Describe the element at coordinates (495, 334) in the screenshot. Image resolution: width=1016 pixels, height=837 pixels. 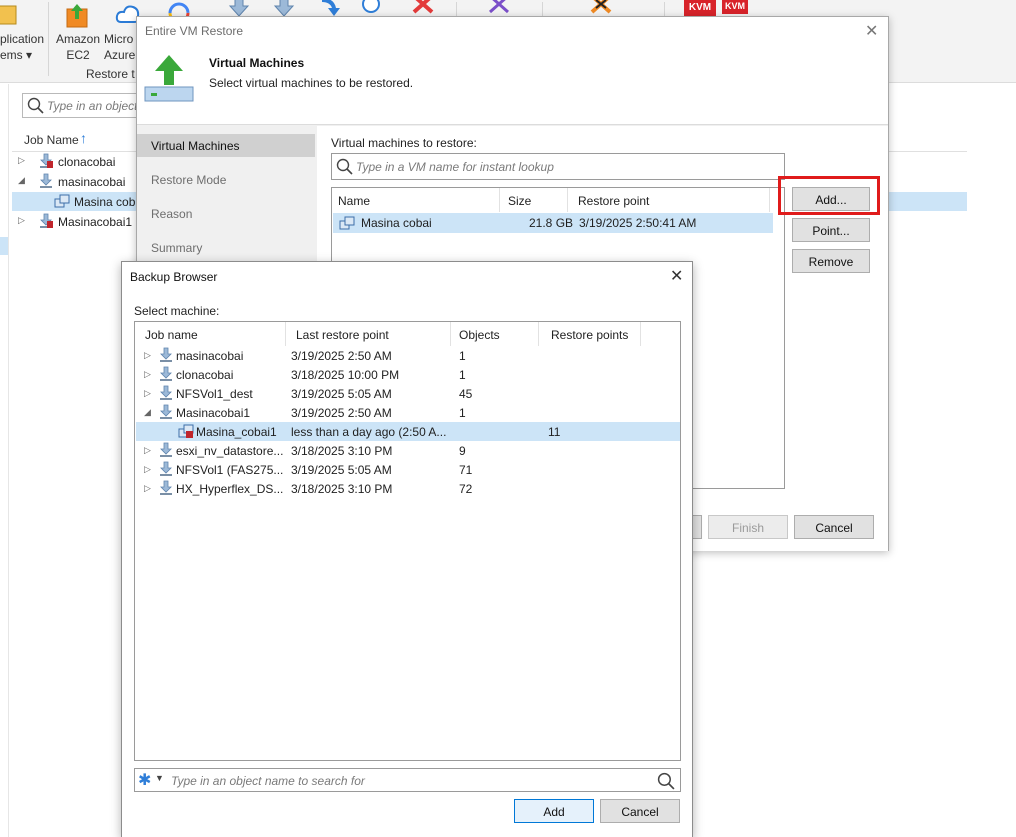
I see `column-objects: Objects` at that location.